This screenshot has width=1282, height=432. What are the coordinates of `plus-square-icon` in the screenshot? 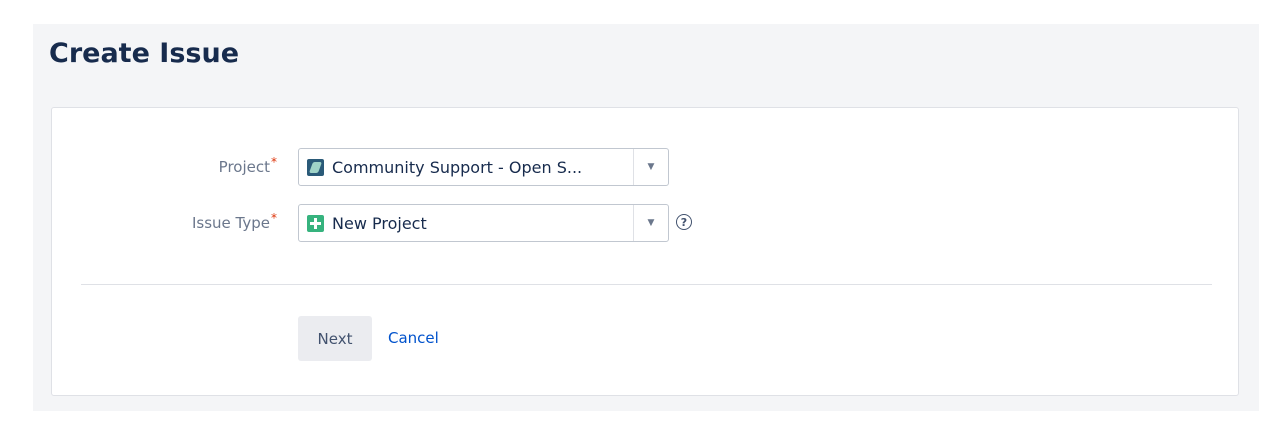 It's located at (315, 223).